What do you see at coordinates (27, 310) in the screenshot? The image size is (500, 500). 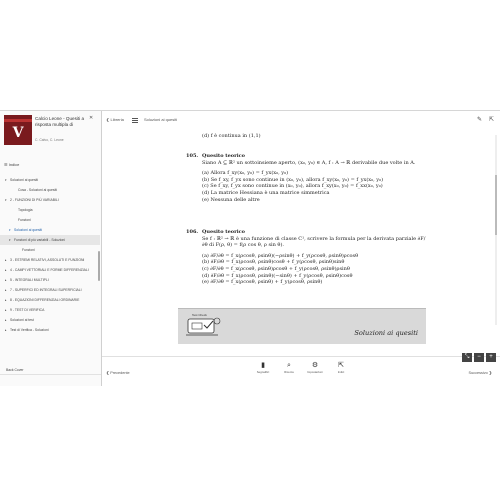 I see `sidebar-item-label: 9 - TEST DI VERIFICA` at bounding box center [27, 310].